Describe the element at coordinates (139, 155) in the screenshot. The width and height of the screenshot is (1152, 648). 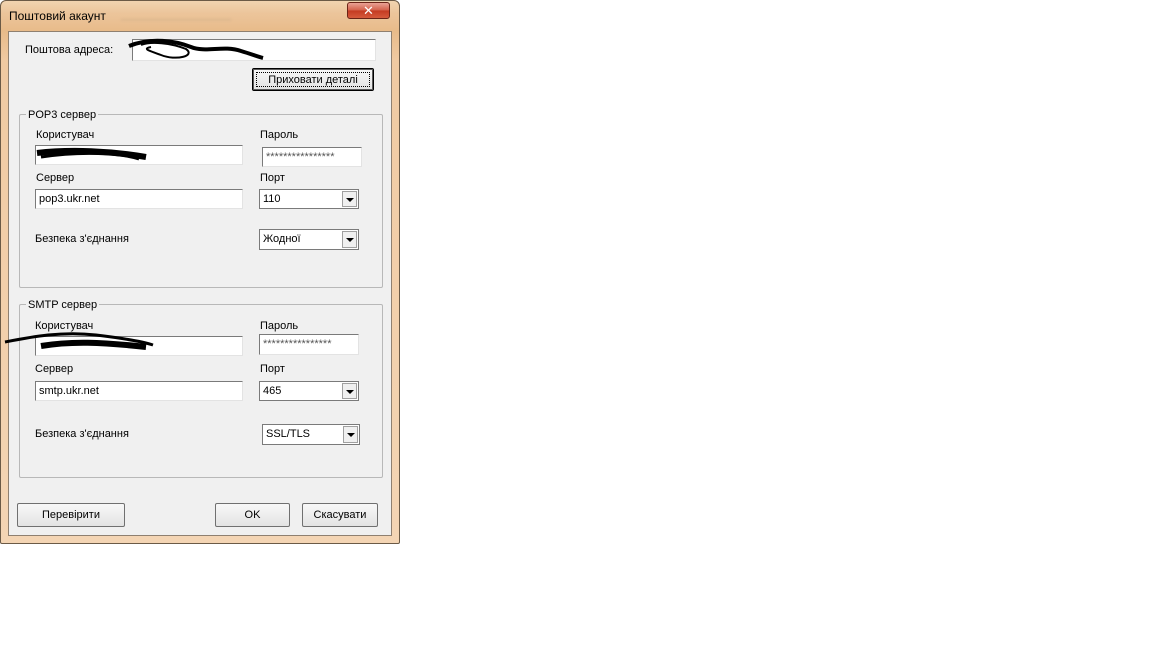
I see `pop3-user-field` at that location.